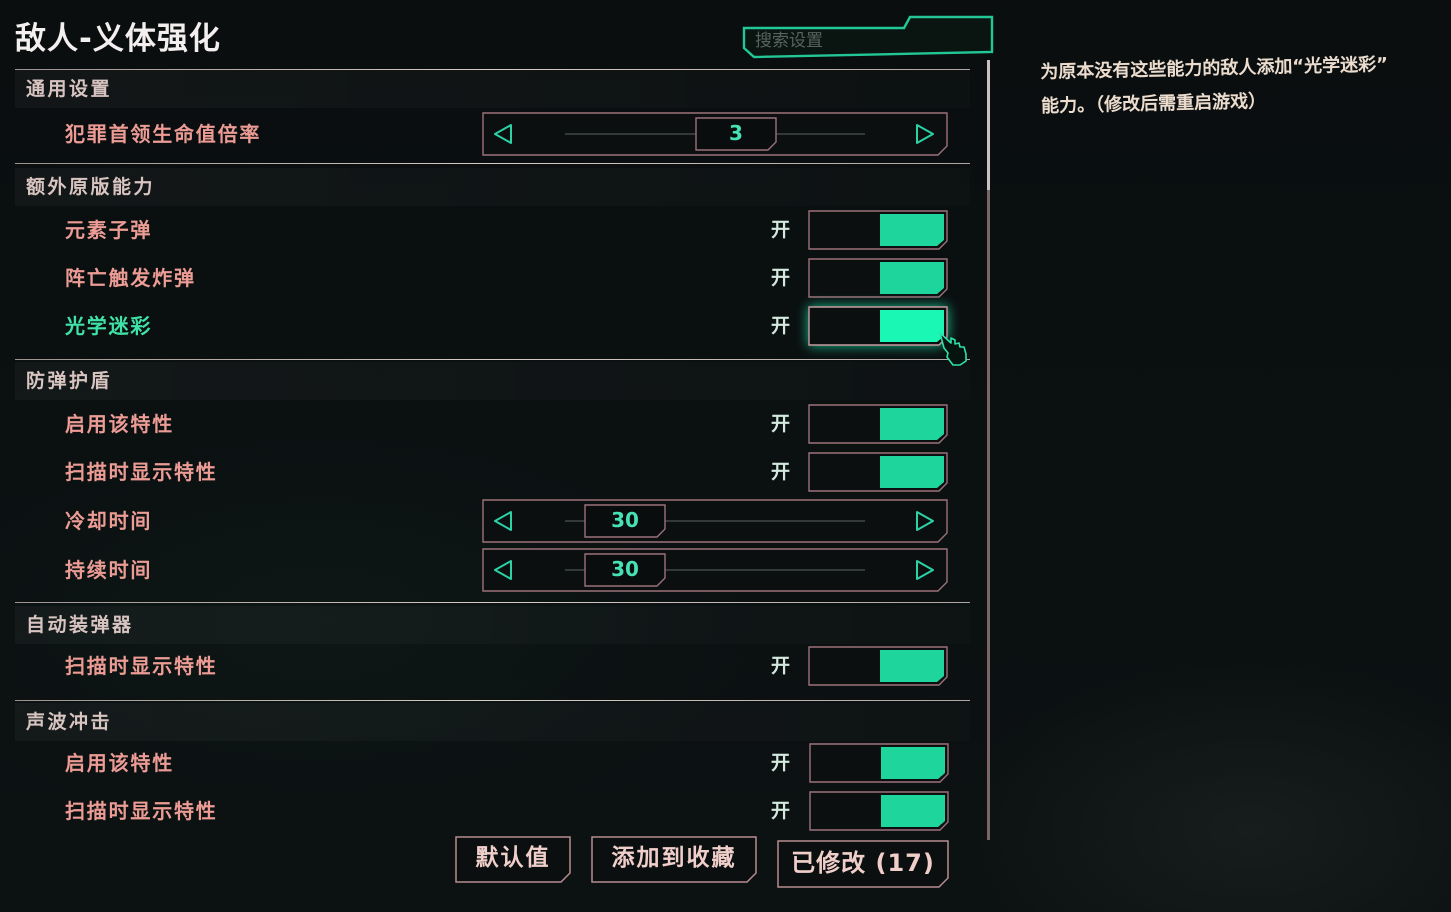 The image size is (1451, 912). I want to click on search-input, so click(868, 41).